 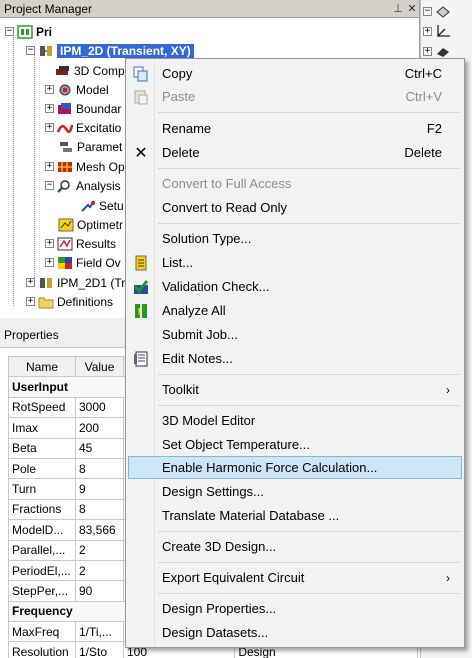 What do you see at coordinates (295, 73) in the screenshot?
I see `menu-item-copy: Copy Ctrl+C` at bounding box center [295, 73].